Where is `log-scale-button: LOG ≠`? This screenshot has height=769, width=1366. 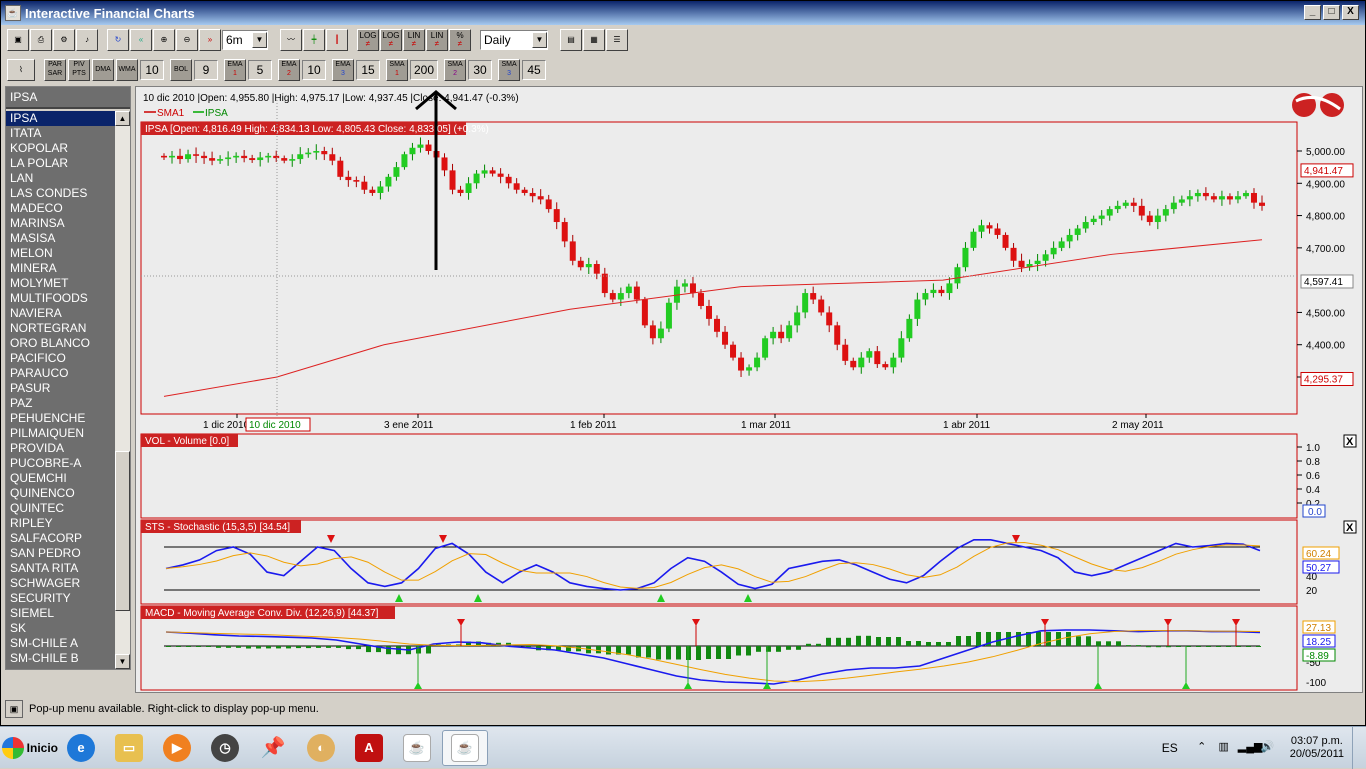
log-scale-button: LOG ≠ is located at coordinates (368, 40).